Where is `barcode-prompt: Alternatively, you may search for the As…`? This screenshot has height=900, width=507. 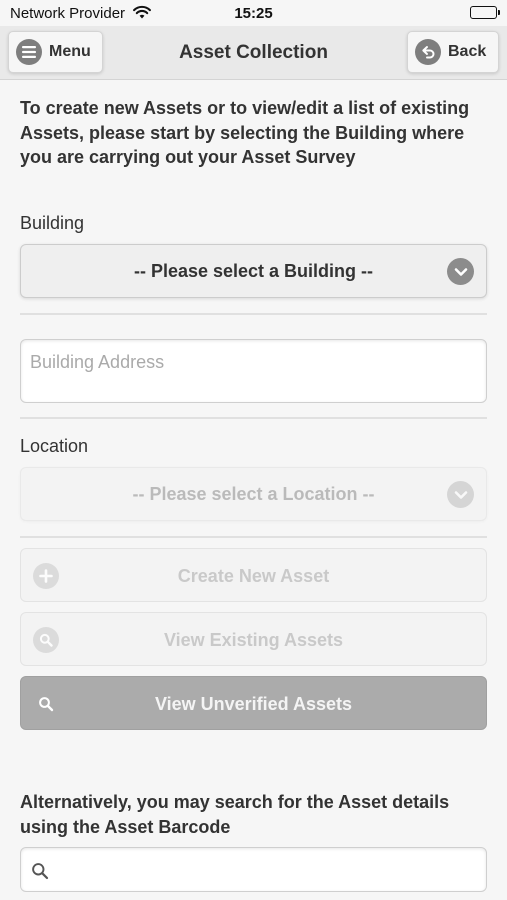
barcode-prompt: Alternatively, you may search for the As… is located at coordinates (235, 814).